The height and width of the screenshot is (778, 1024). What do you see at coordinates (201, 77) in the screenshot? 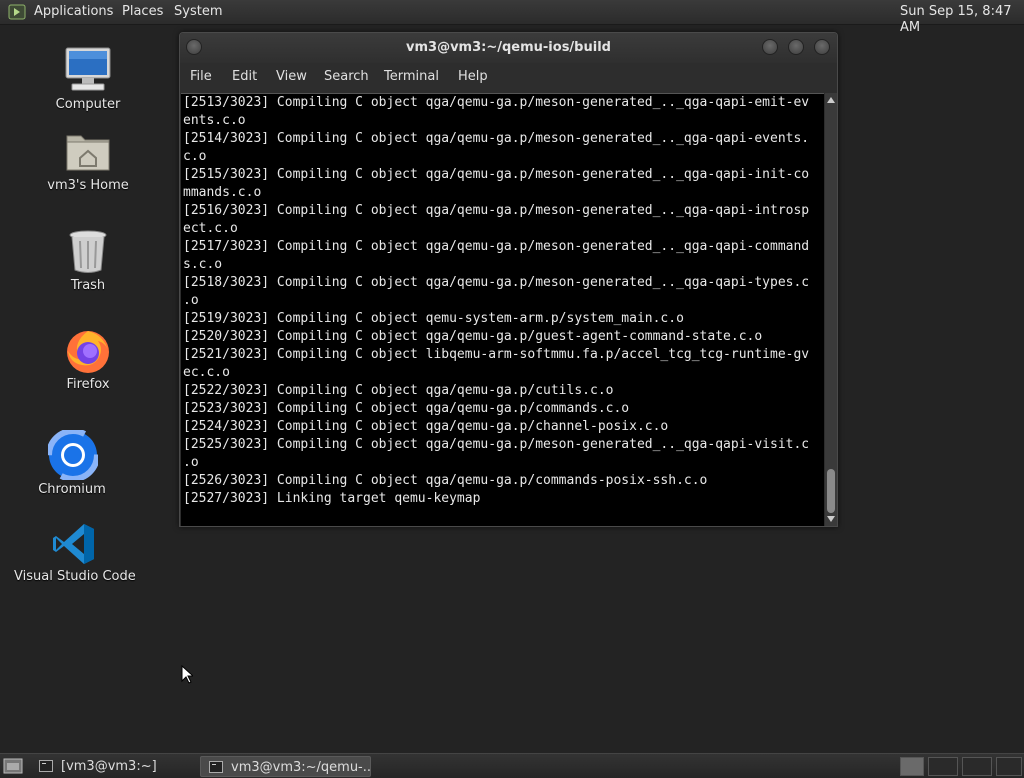
I see `menu-file: File` at bounding box center [201, 77].